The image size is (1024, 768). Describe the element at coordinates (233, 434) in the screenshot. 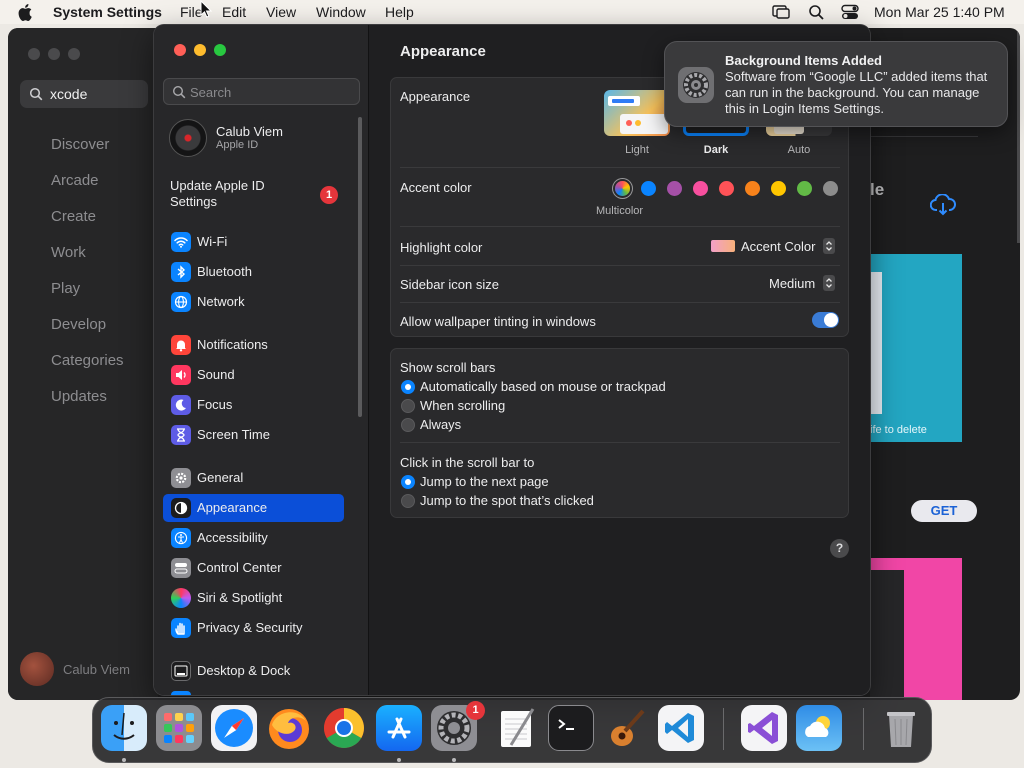

I see `sidebar-item-label: Screen Time` at that location.